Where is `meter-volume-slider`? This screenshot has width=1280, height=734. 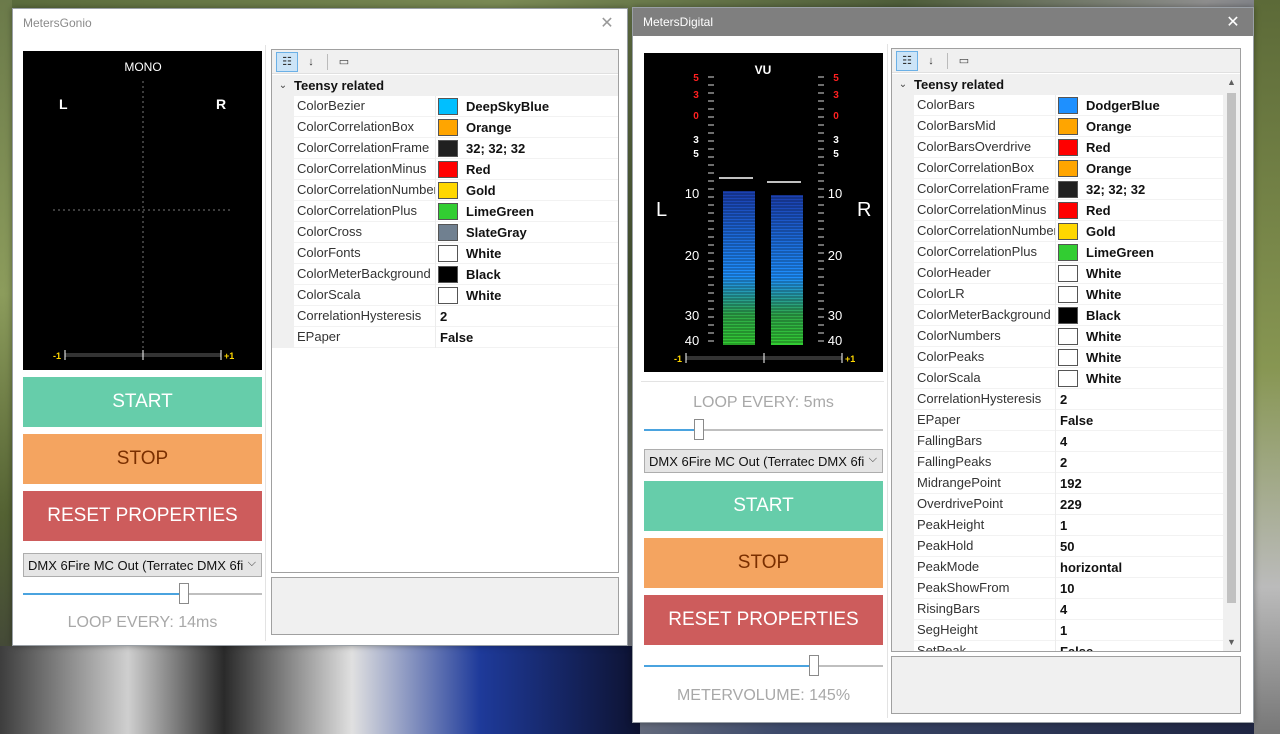 meter-volume-slider is located at coordinates (763, 666).